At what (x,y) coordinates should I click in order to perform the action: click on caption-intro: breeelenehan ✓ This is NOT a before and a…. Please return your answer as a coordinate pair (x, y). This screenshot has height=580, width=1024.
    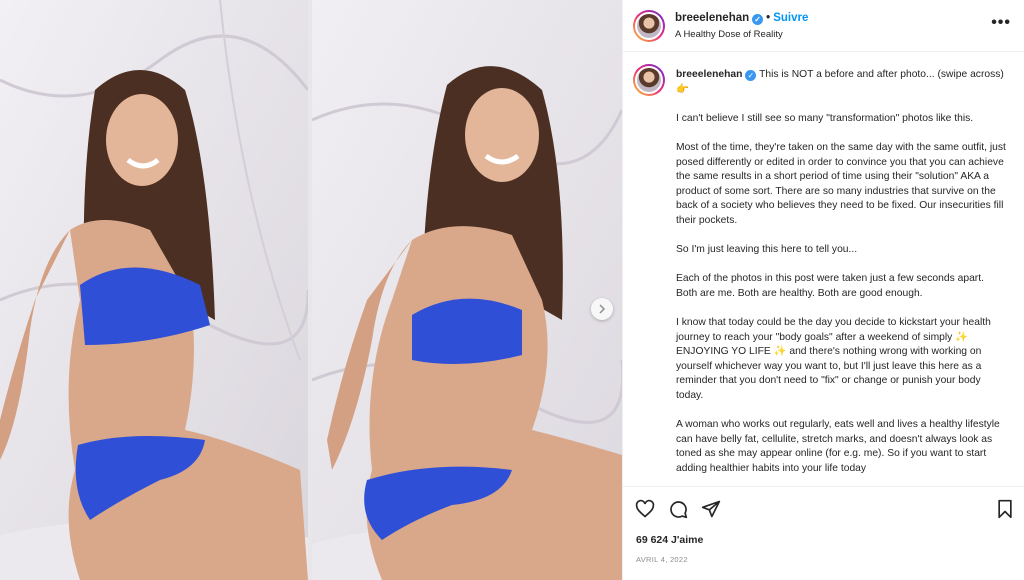
    Looking at the image, I should click on (841, 82).